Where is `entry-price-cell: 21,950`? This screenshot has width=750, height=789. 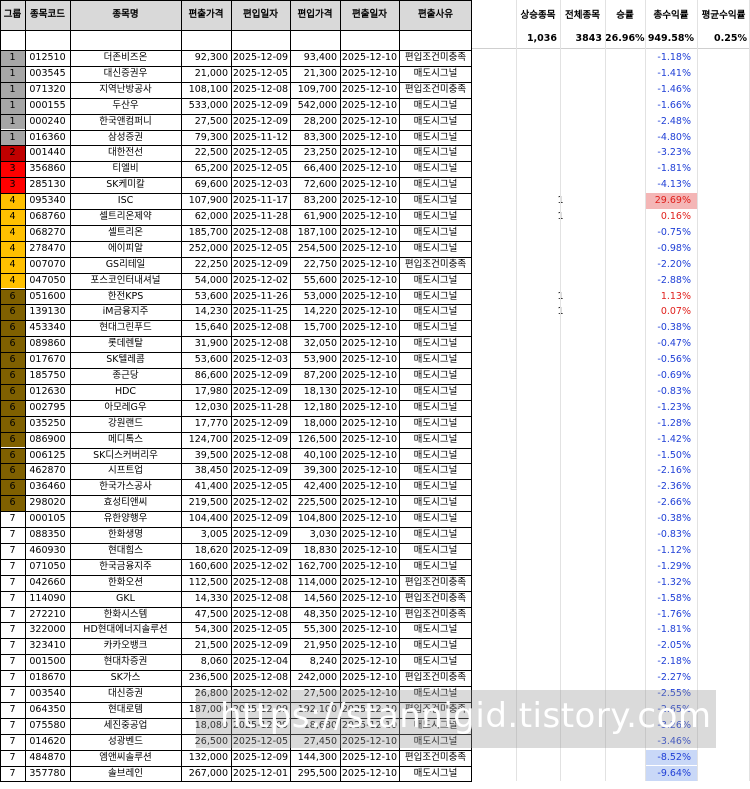
entry-price-cell: 21,950 is located at coordinates (320, 646).